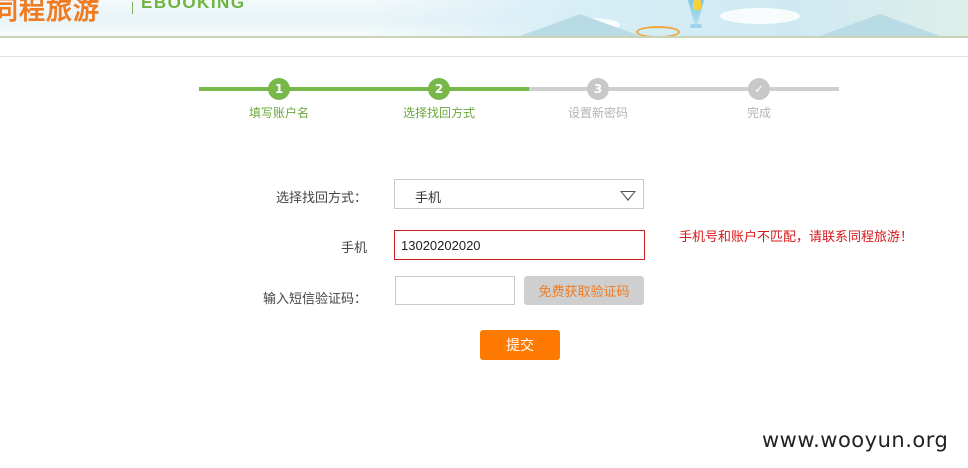 The image size is (968, 468). Describe the element at coordinates (438, 113) in the screenshot. I see `step-2-label: 选择找回方式` at that location.